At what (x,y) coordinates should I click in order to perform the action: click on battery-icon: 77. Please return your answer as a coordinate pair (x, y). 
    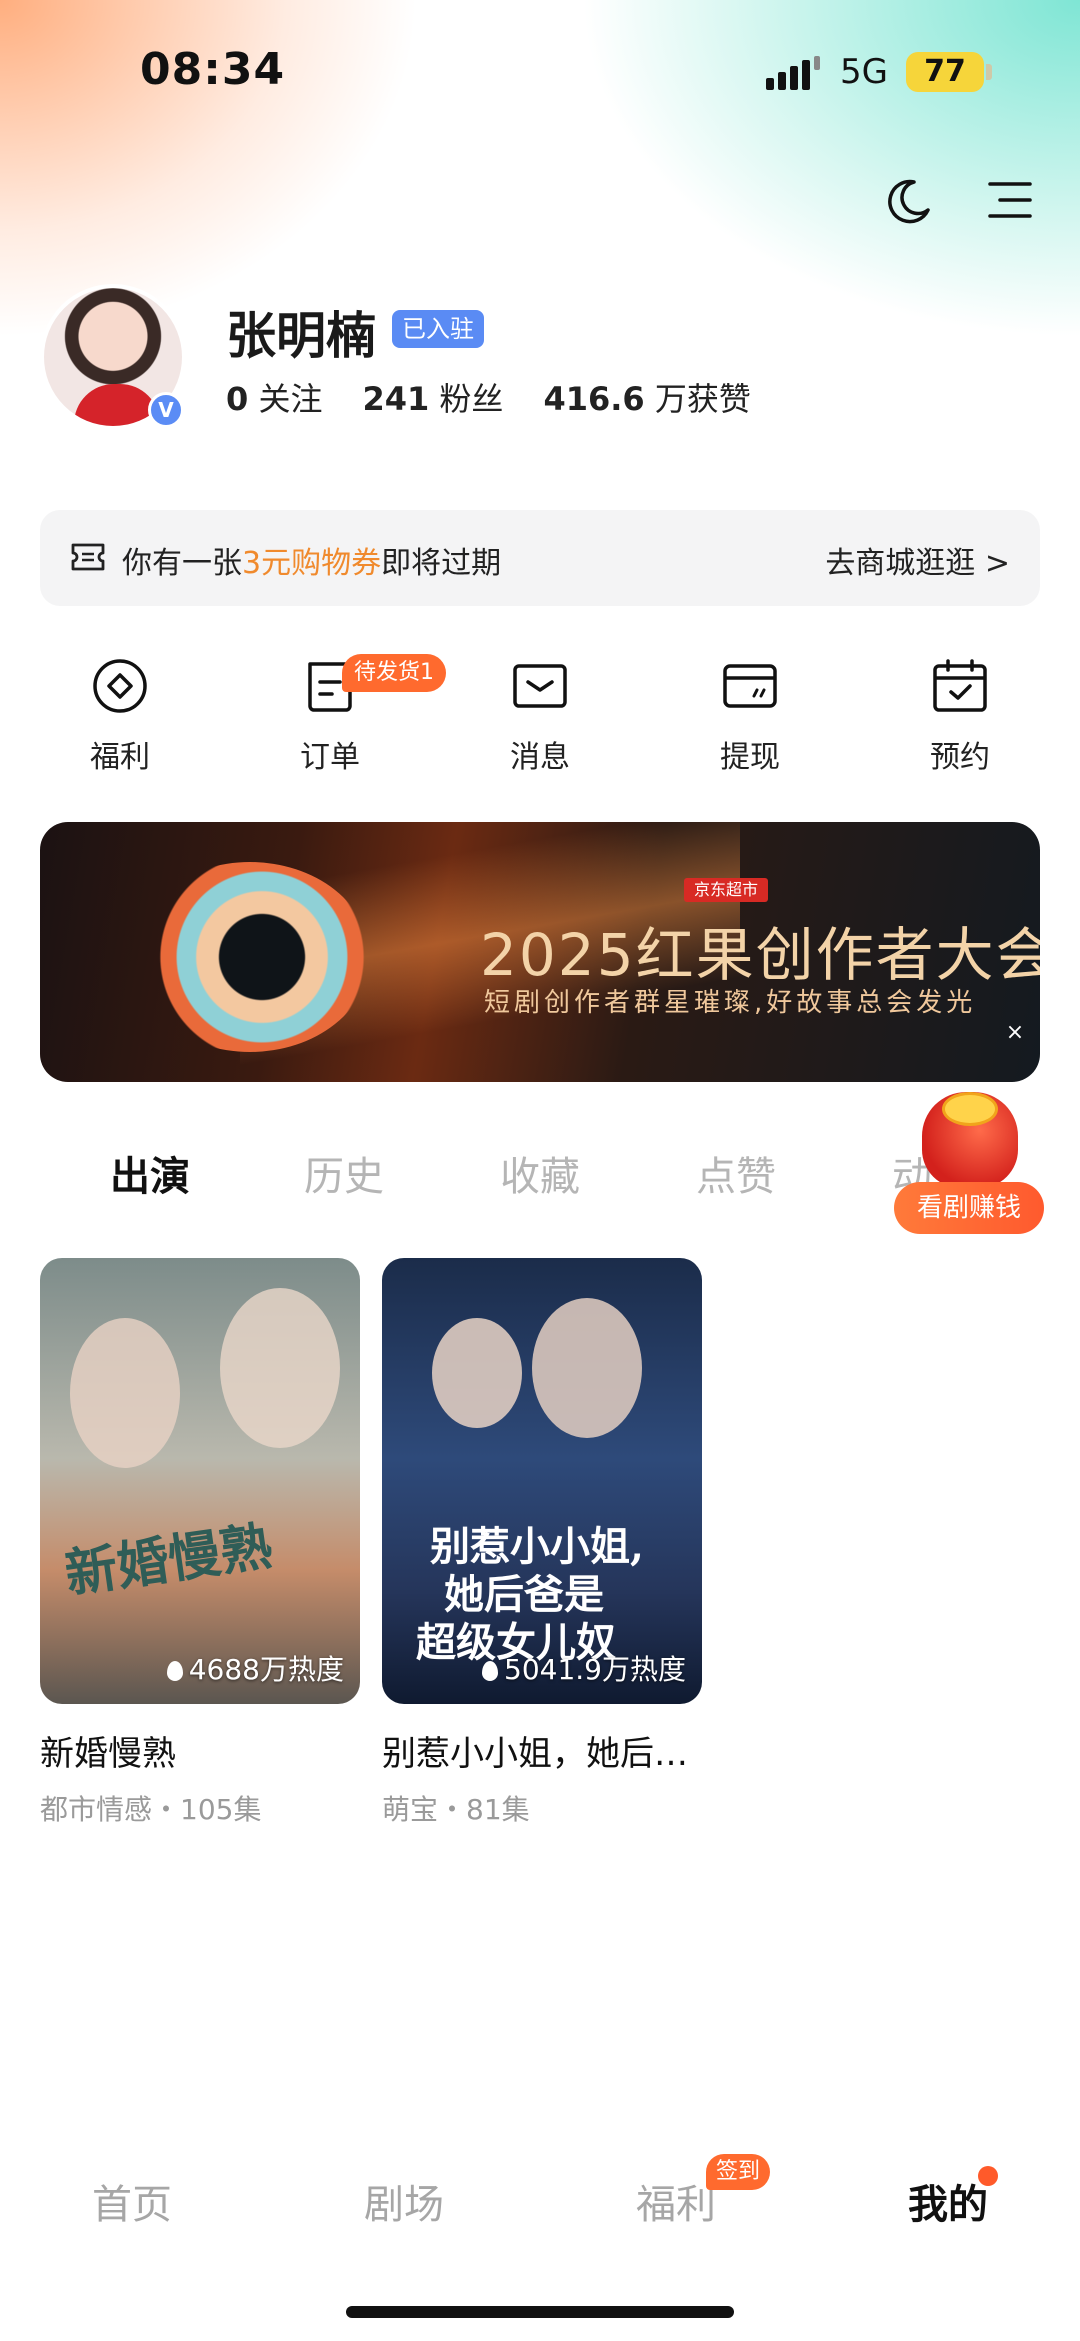
    Looking at the image, I should click on (949, 72).